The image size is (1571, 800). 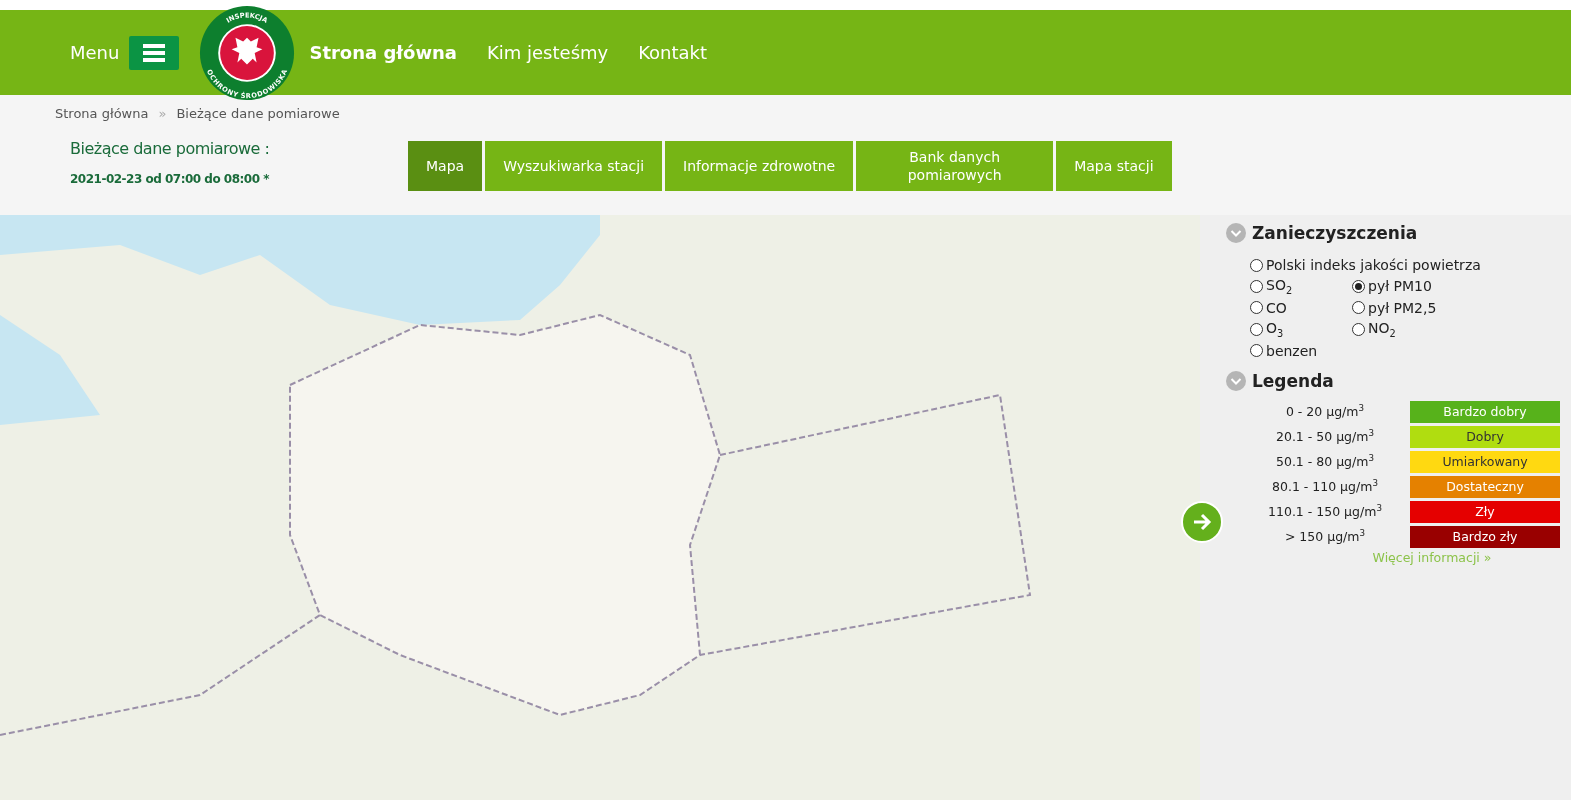 I want to click on radio-option: NO$_{2}$, so click(x=1452, y=329).